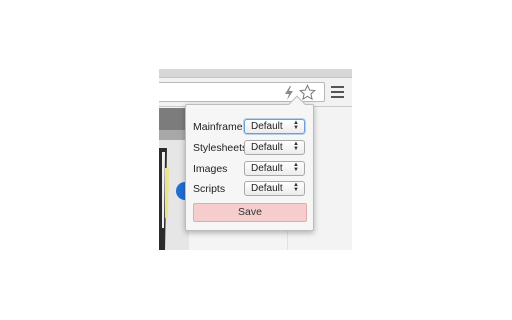  I want to click on images-row: Images Default ▲ ▼, so click(251, 169).